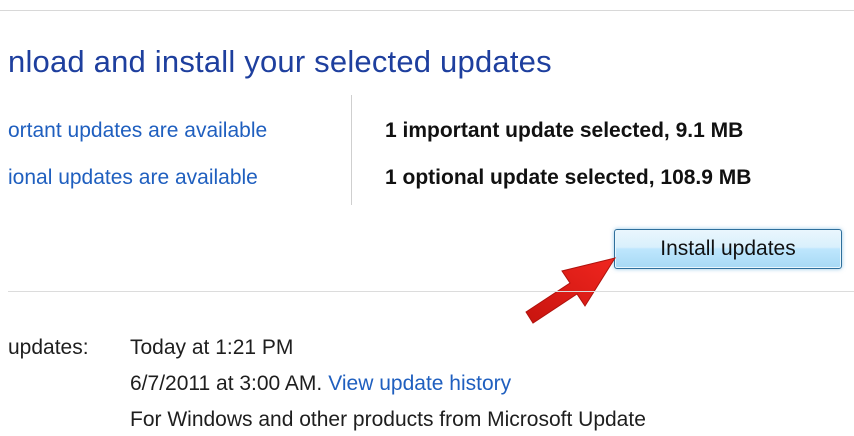  What do you see at coordinates (427, 10) in the screenshot?
I see `top-divider` at bounding box center [427, 10].